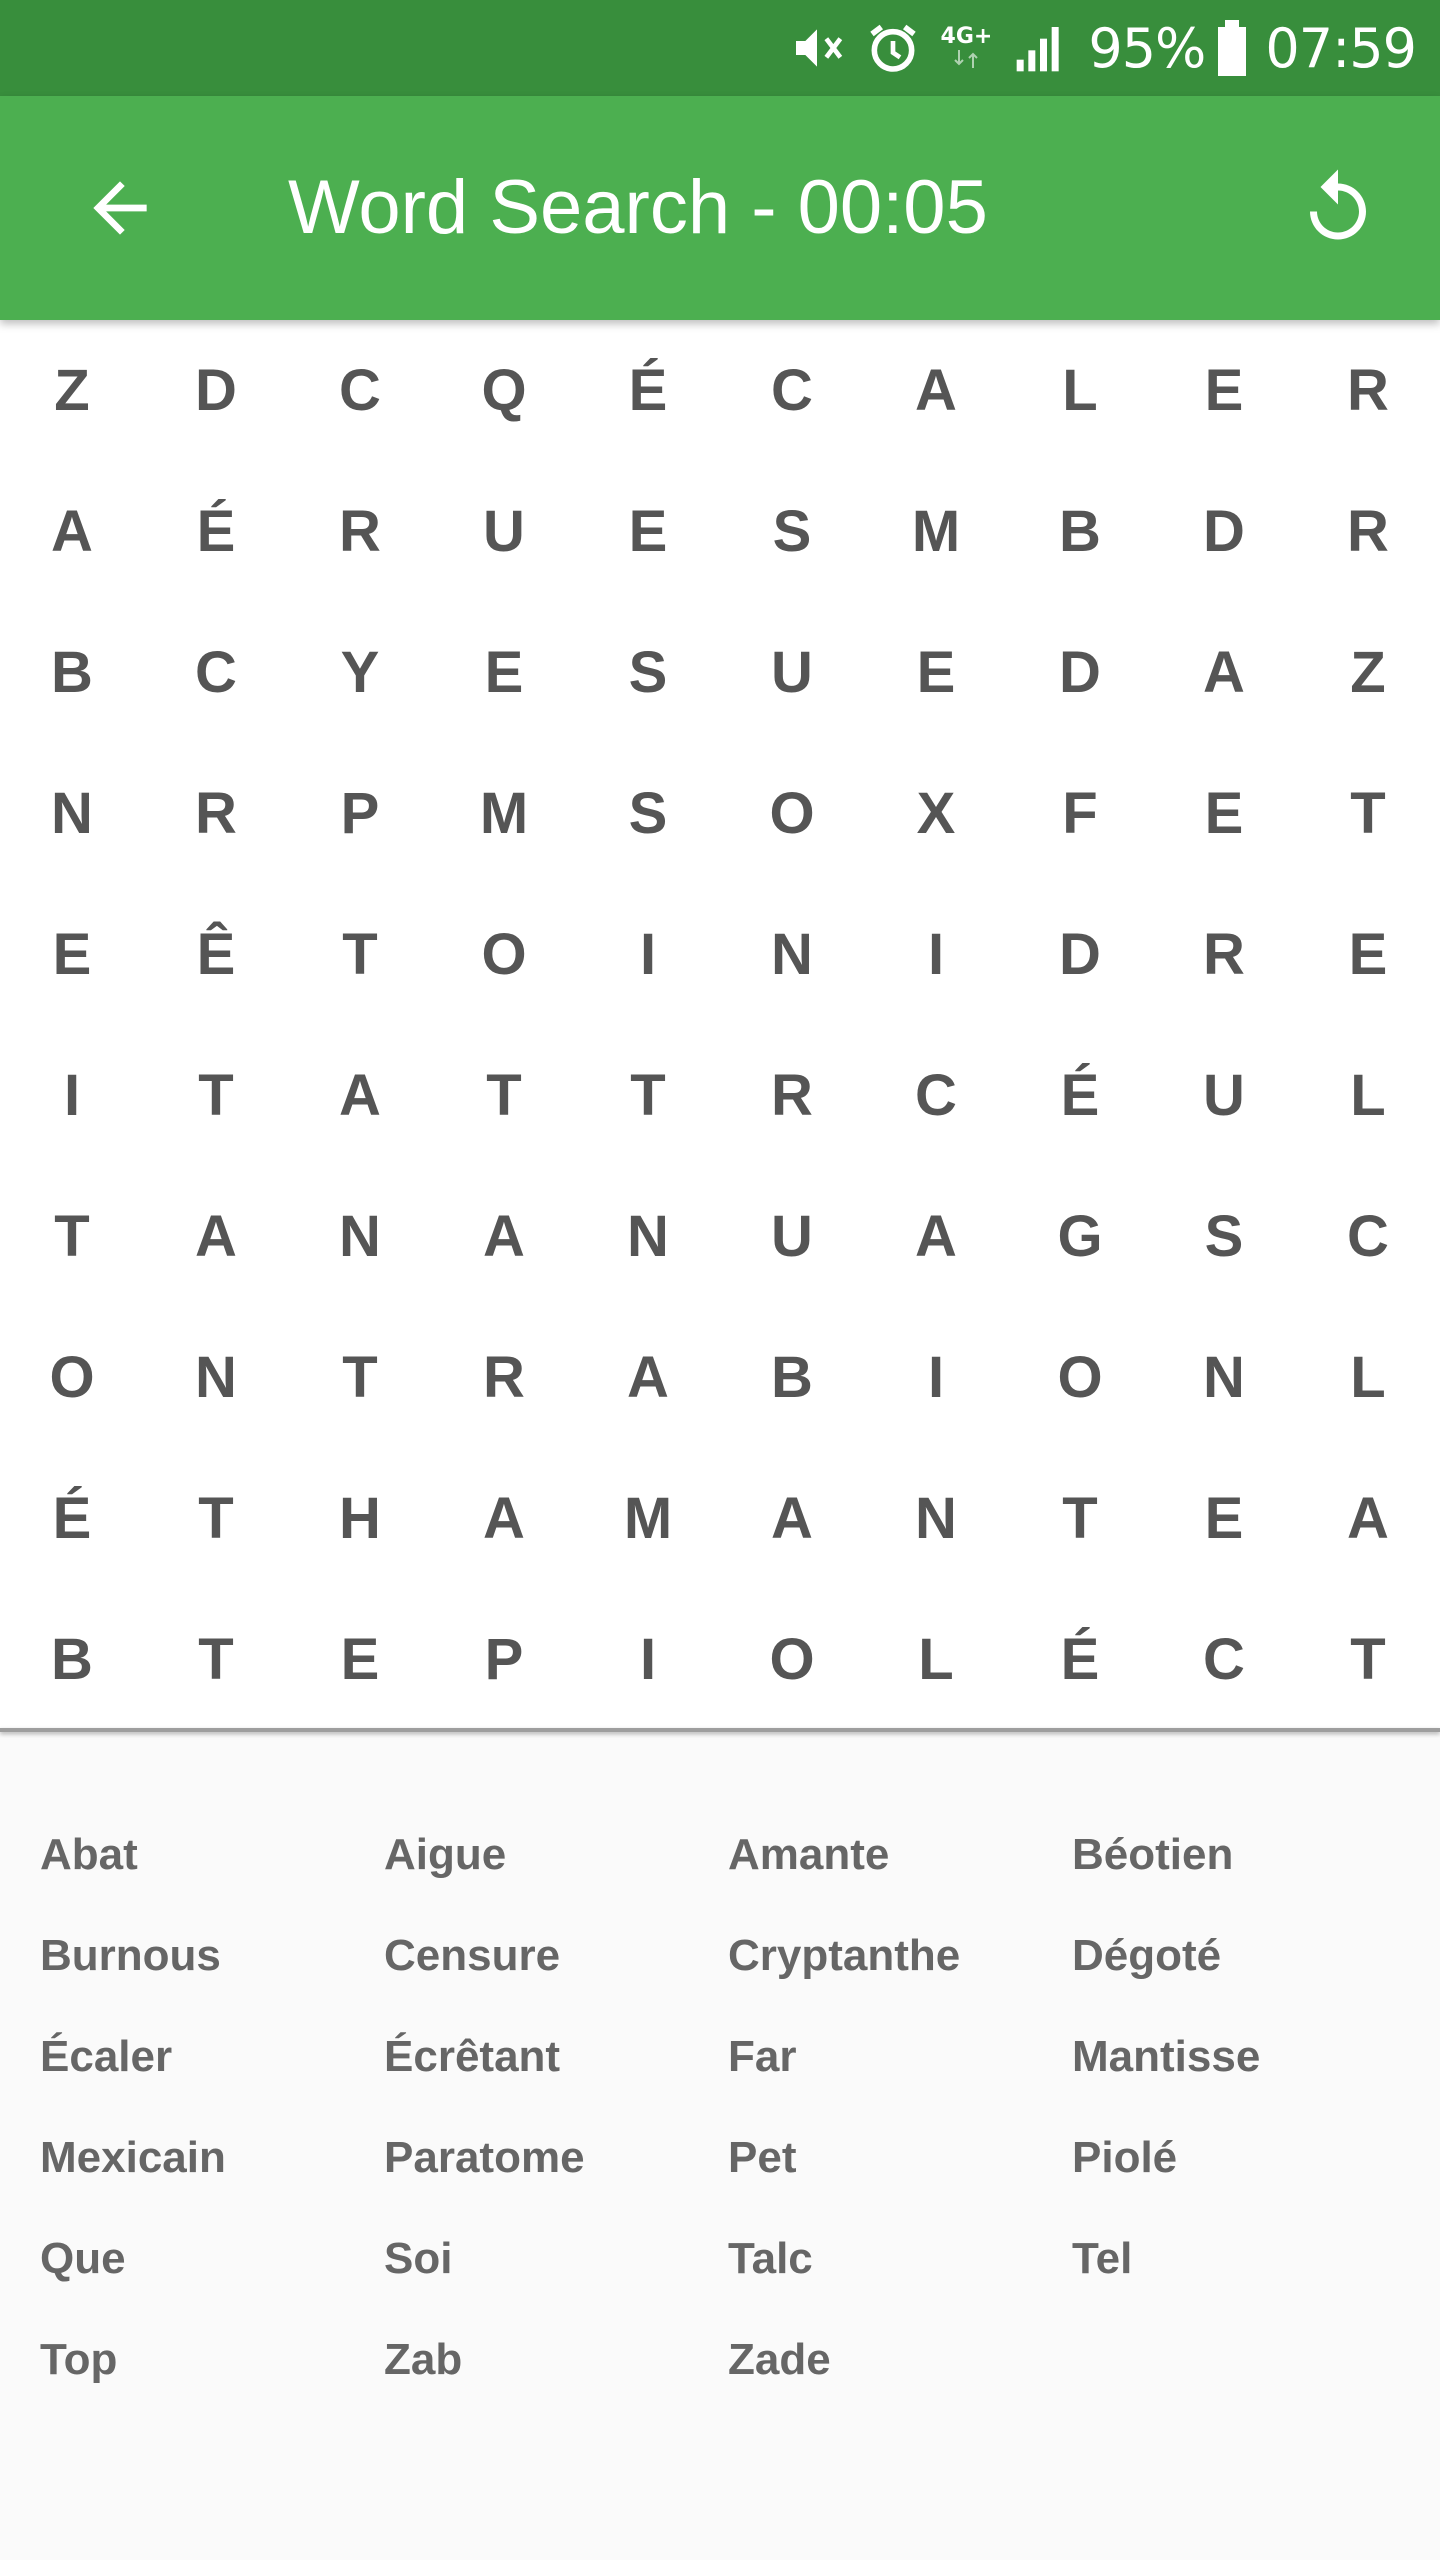 This screenshot has width=1440, height=2560. What do you see at coordinates (1080, 813) in the screenshot?
I see `grid-cell: F` at bounding box center [1080, 813].